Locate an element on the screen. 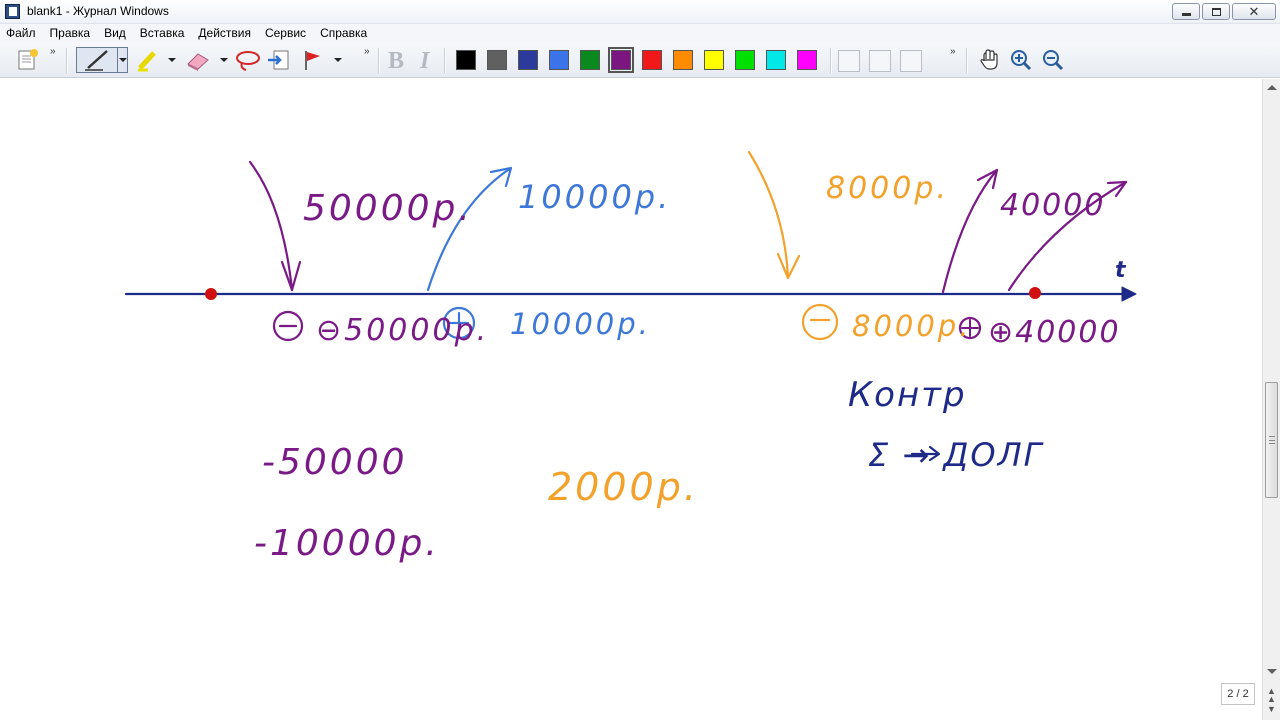 The image size is (1280, 720). vertical-scrollbar: ▲ ▲ ▼ is located at coordinates (1271, 399).